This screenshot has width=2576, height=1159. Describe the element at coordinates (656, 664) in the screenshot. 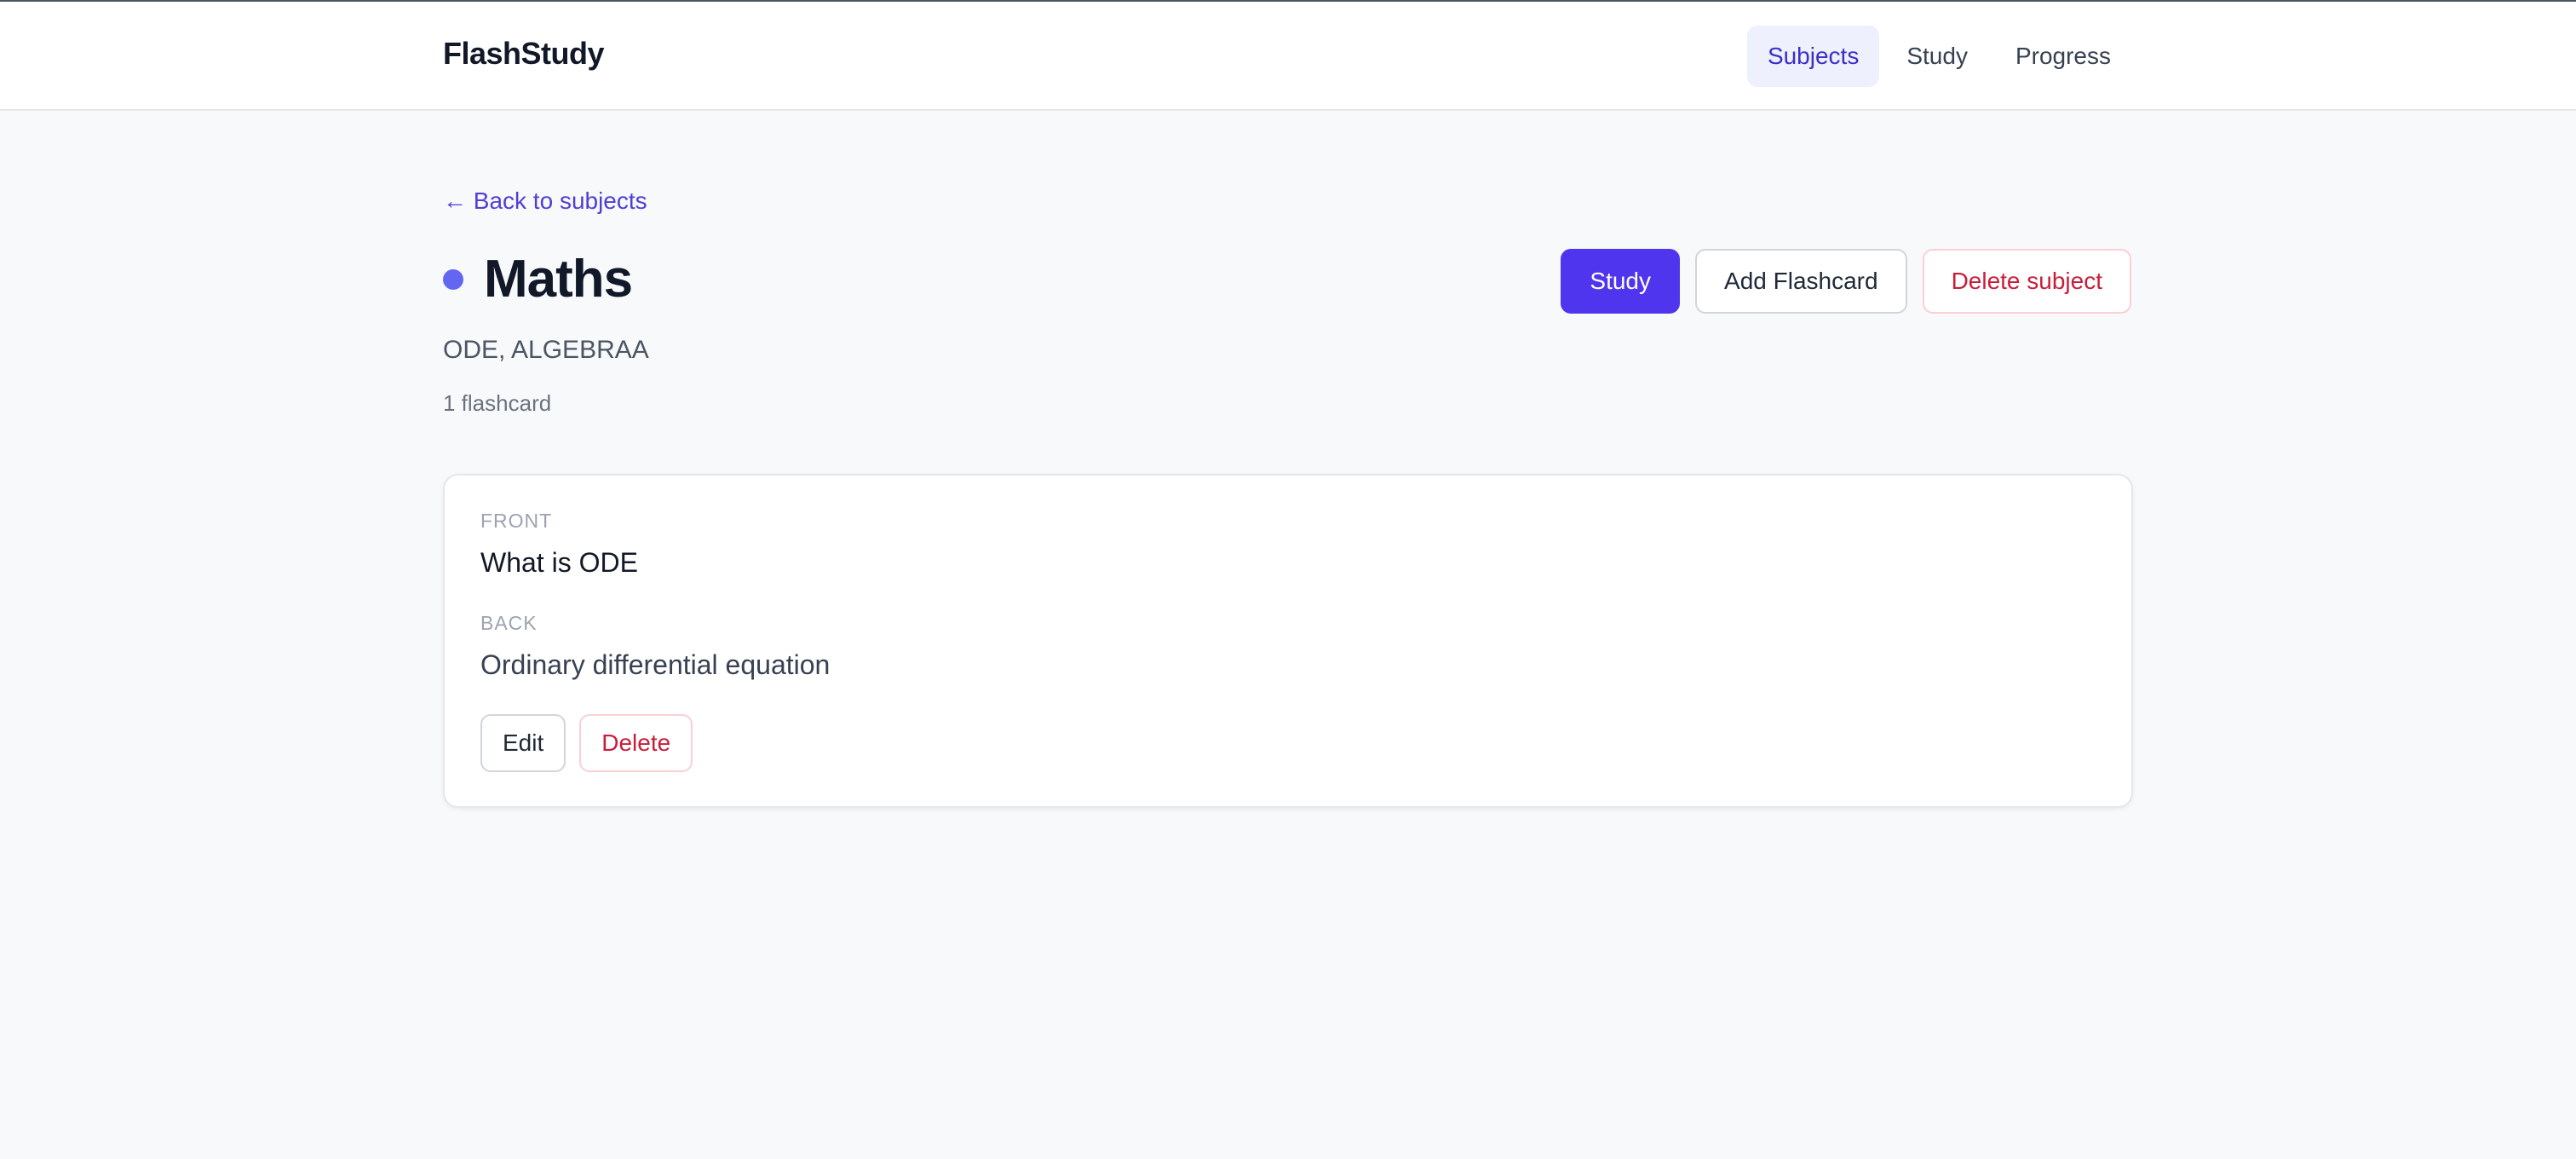

I see `back-text: Ordinary differential equation` at that location.